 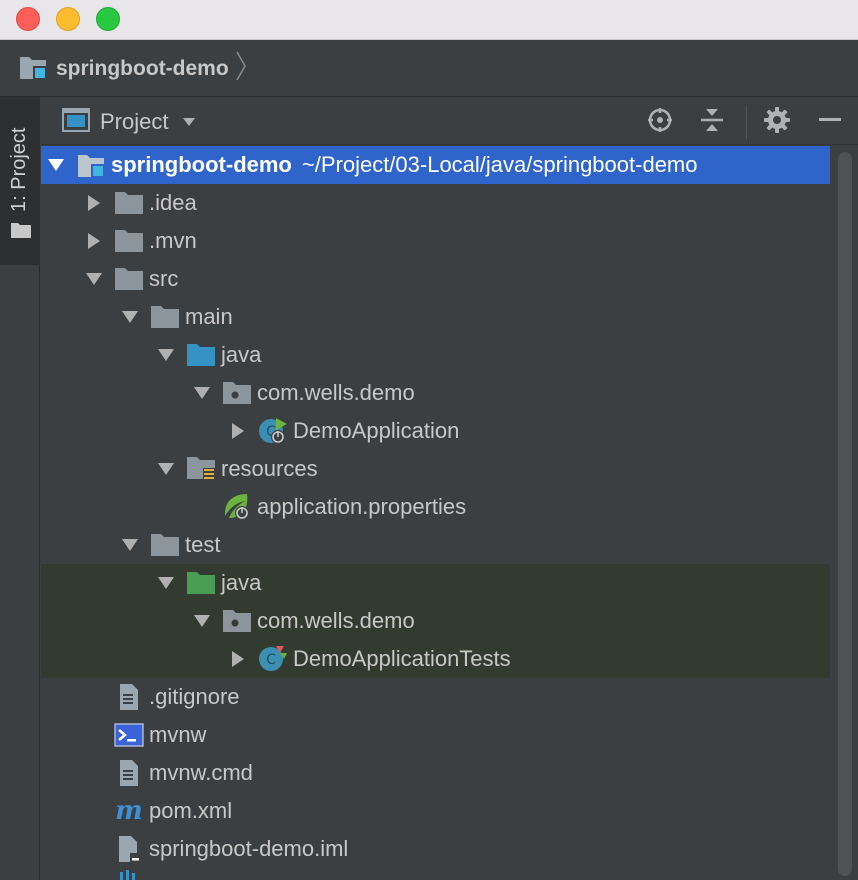 I want to click on module-file-icon, so click(x=129, y=849).